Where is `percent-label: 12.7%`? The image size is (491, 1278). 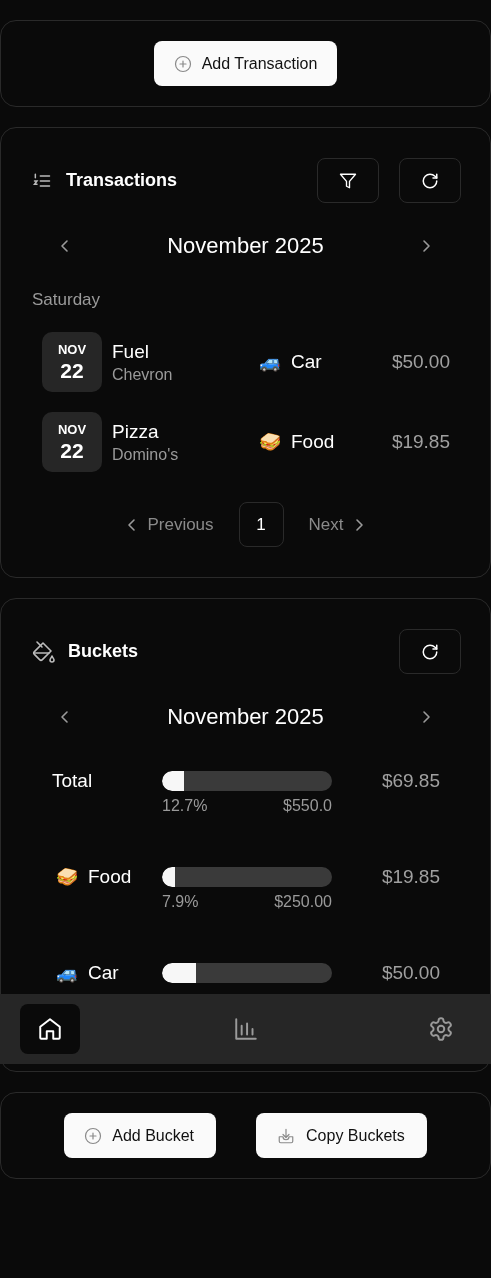 percent-label: 12.7% is located at coordinates (185, 806).